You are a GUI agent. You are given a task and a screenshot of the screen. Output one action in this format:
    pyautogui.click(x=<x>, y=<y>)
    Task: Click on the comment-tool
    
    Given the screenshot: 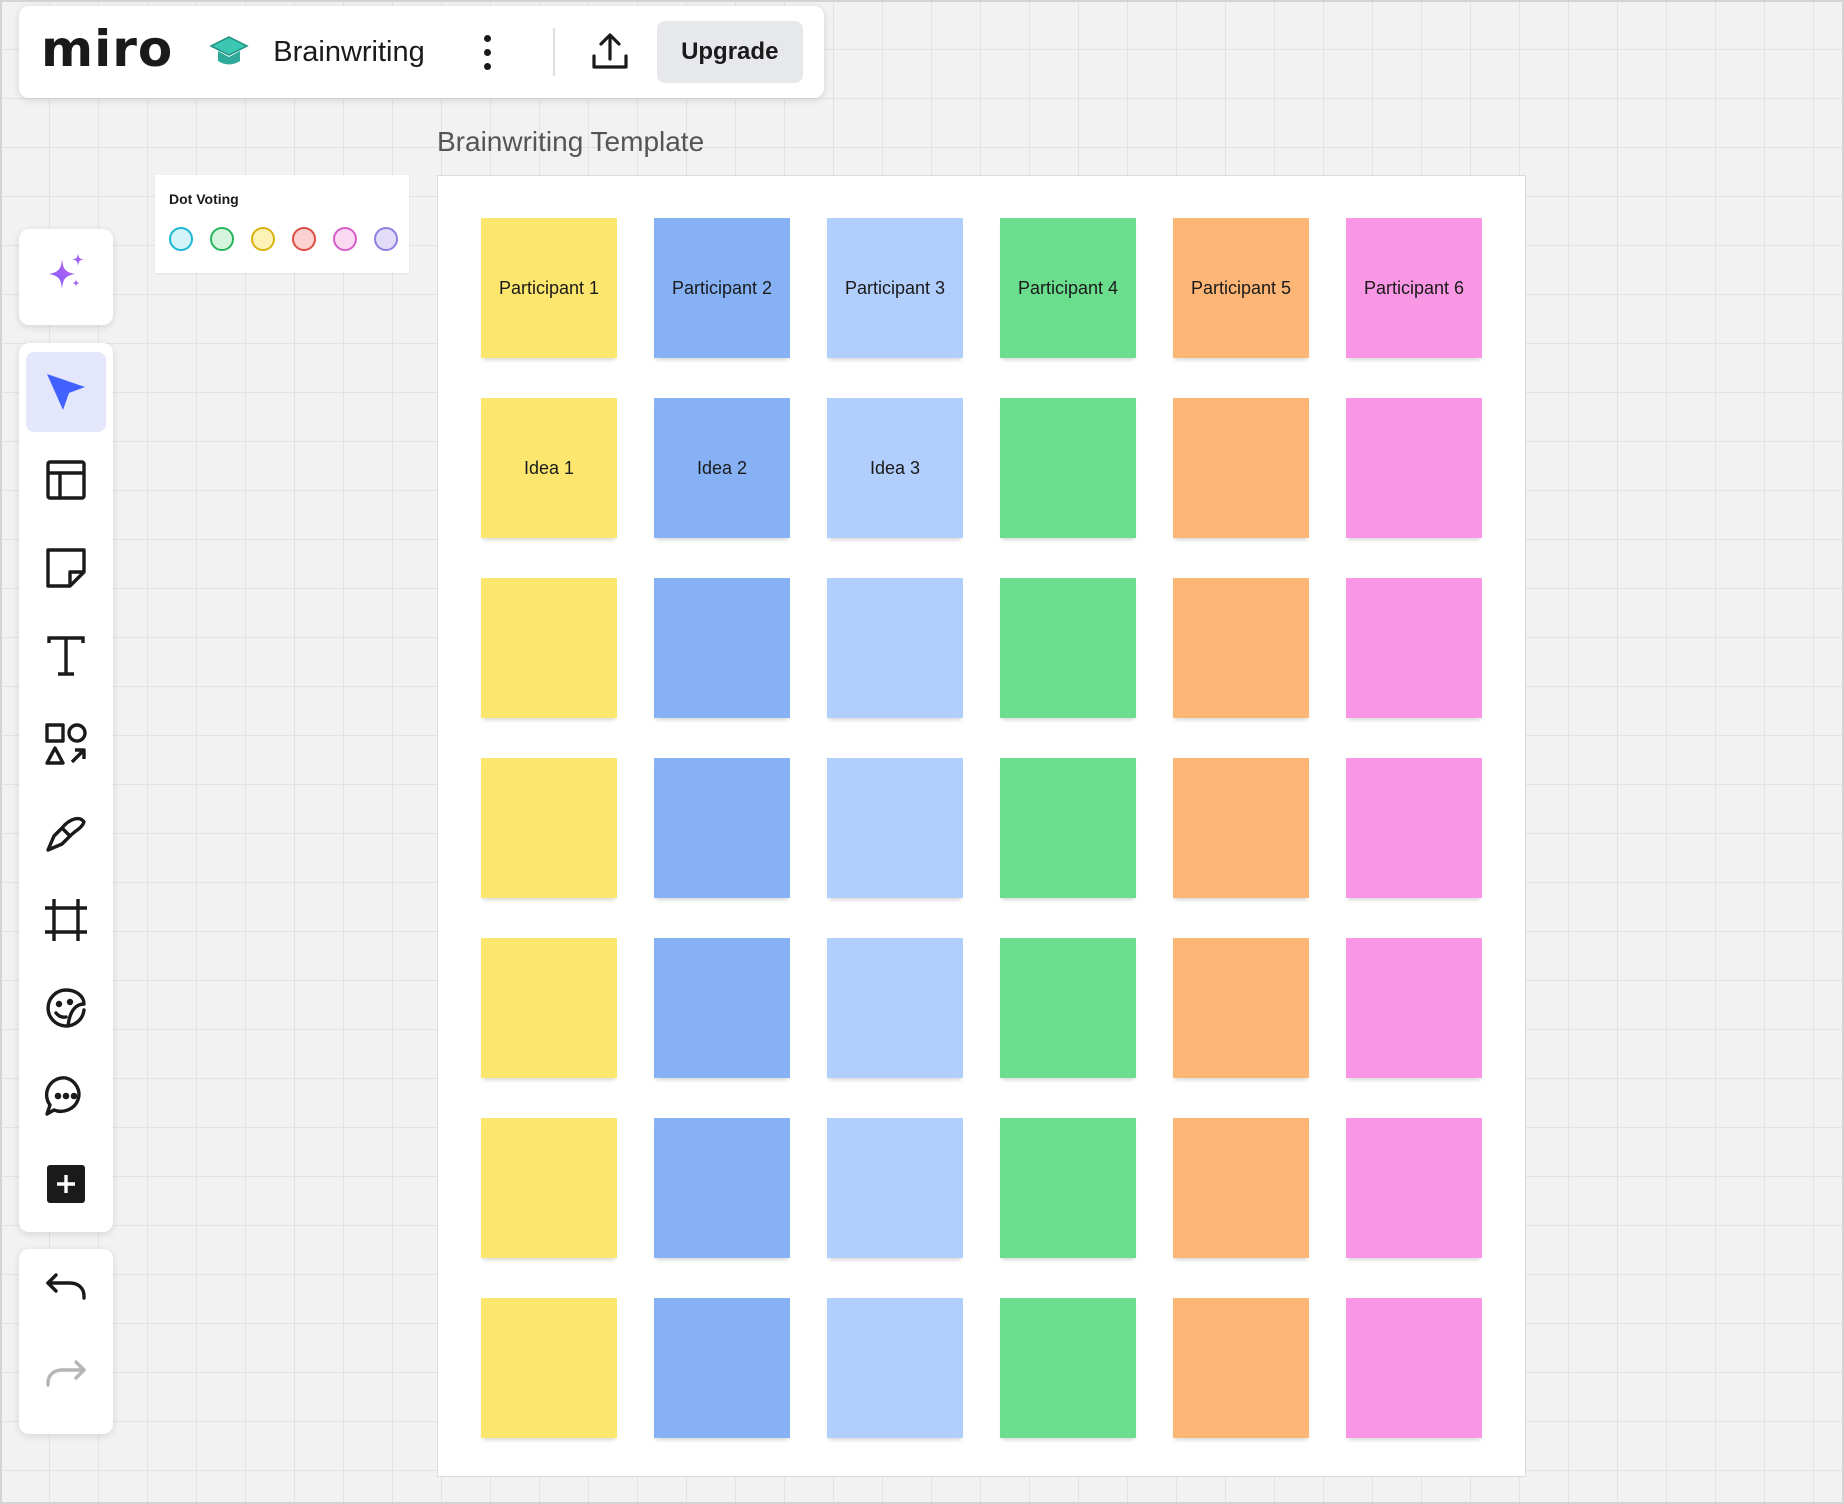 What is the action you would take?
    pyautogui.click(x=66, y=1096)
    